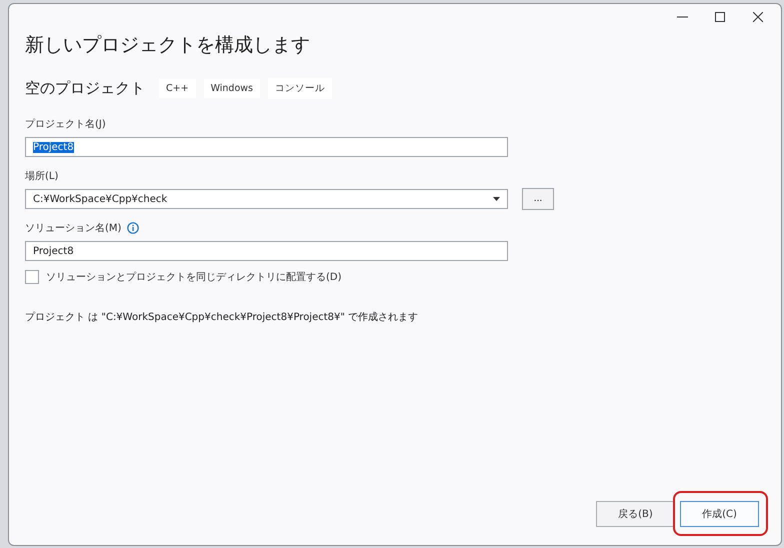 This screenshot has height=548, width=784. I want to click on project-name-field: Project8, so click(266, 147).